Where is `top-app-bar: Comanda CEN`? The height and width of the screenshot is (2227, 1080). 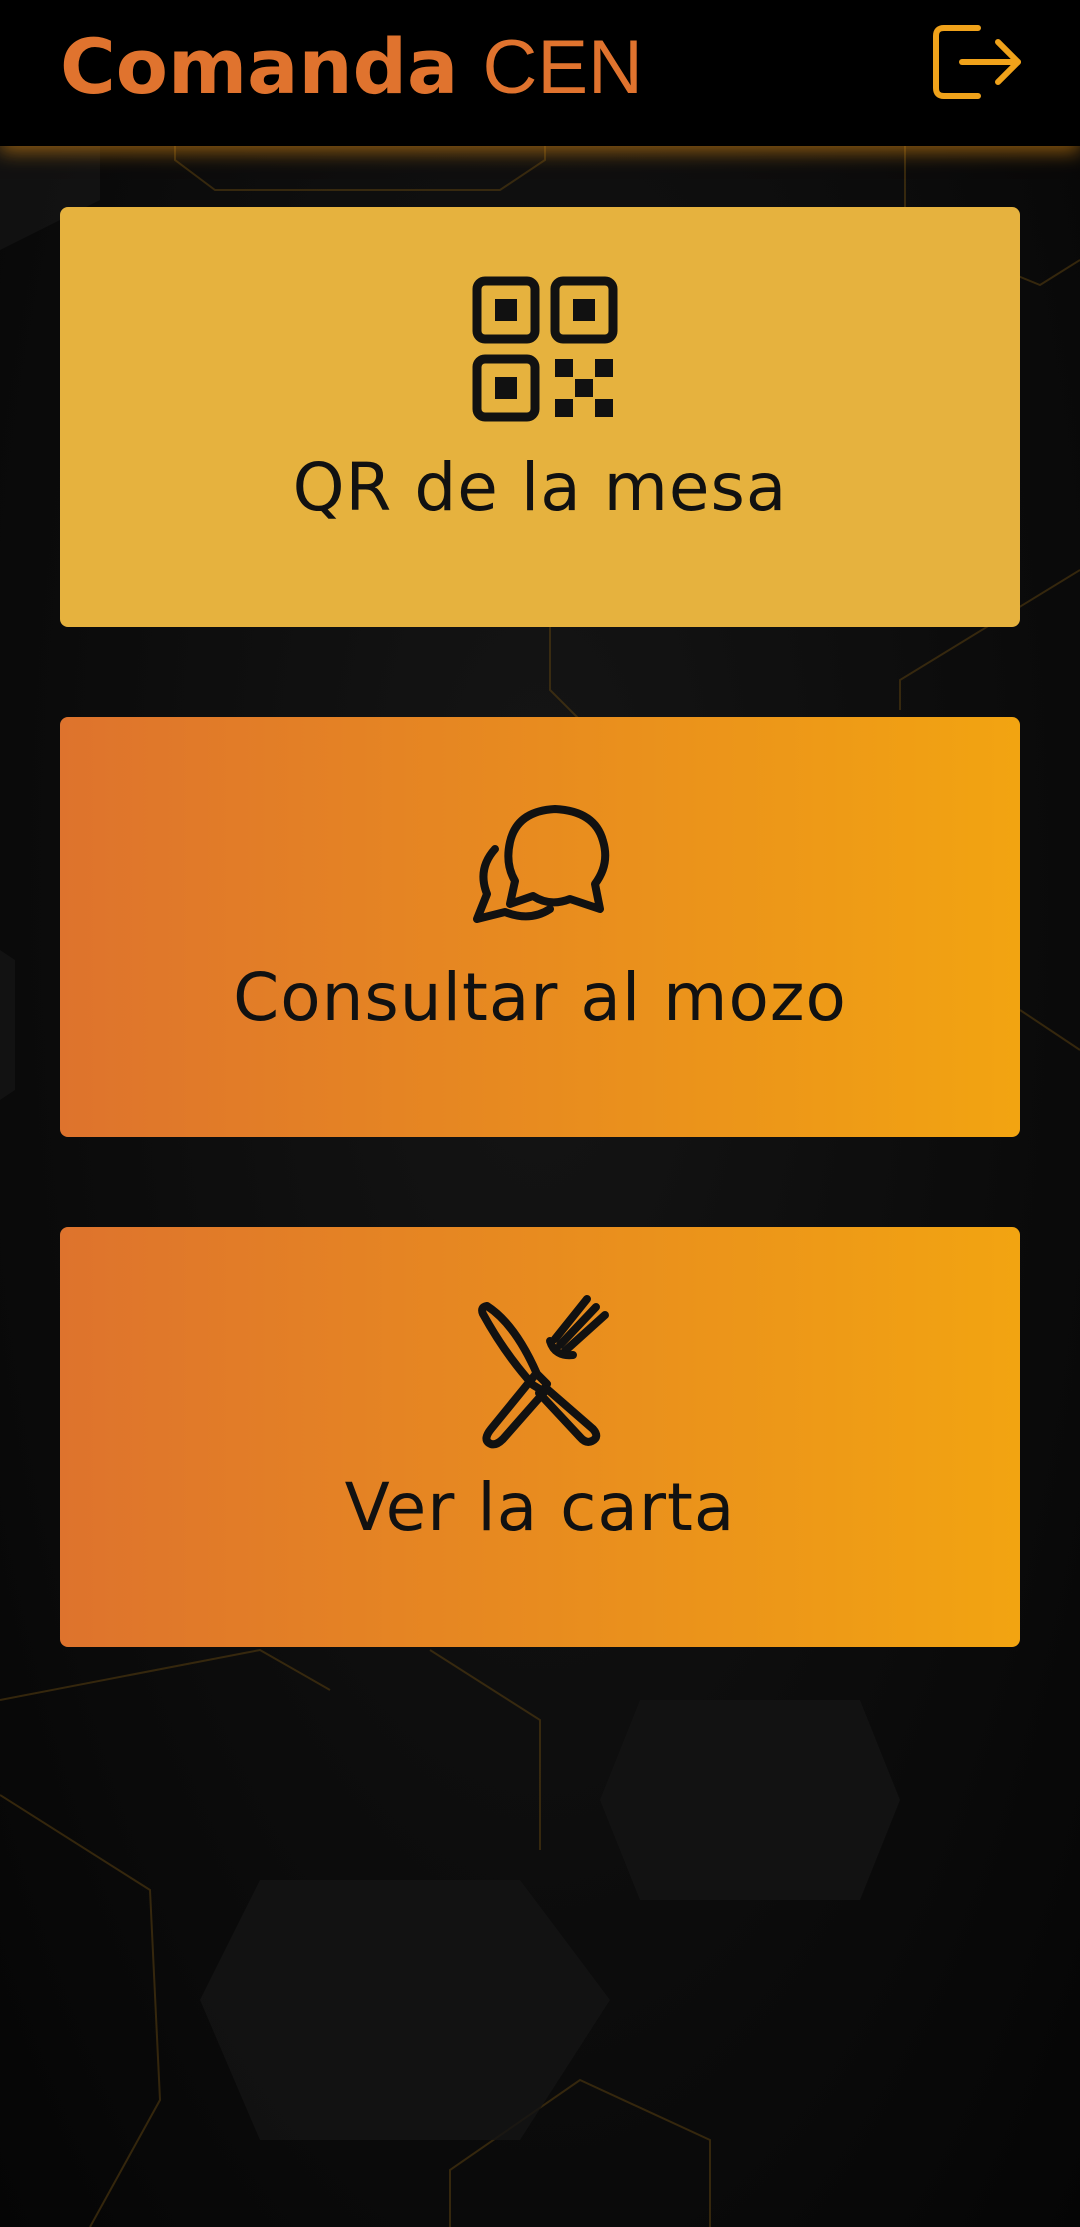 top-app-bar: Comanda CEN is located at coordinates (540, 73).